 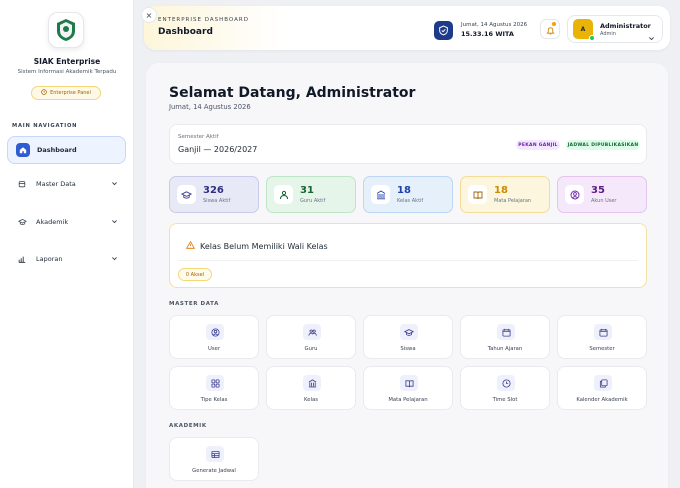 I want to click on stat-card-mata-pelajaran: 18 Mata Pelajaran, so click(x=505, y=194).